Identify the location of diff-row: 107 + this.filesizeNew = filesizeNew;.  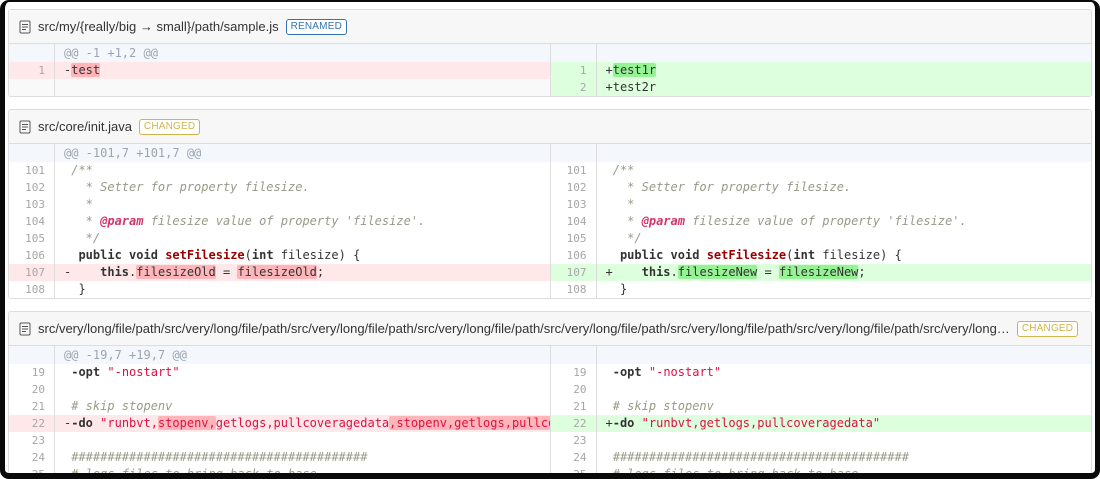
(820, 272).